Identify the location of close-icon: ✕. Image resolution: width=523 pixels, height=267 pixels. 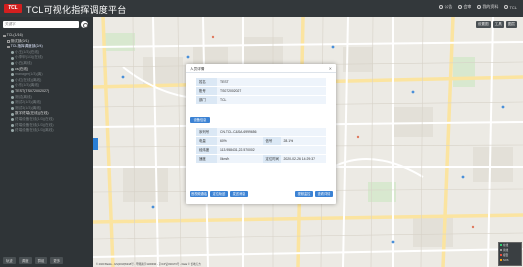
(330, 68).